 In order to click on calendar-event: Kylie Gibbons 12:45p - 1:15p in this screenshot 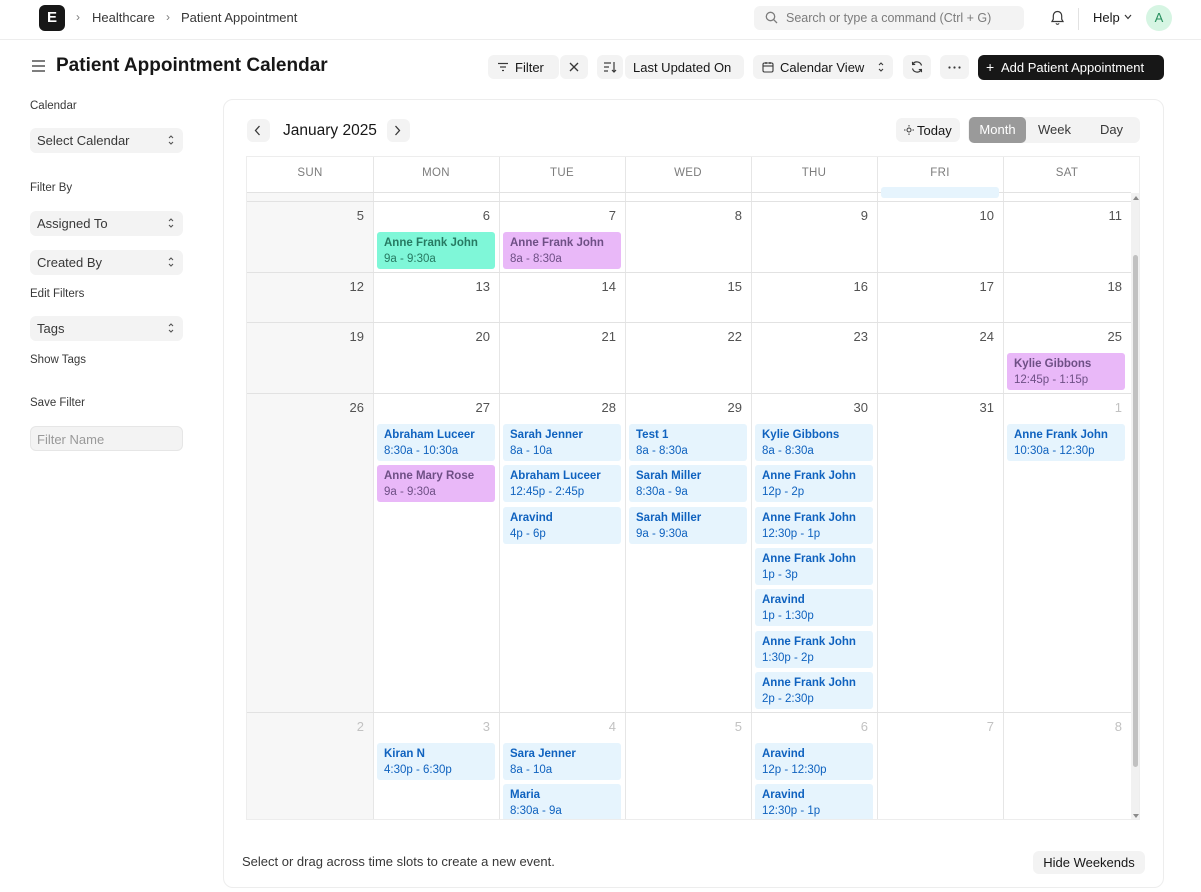, I will do `click(1066, 371)`.